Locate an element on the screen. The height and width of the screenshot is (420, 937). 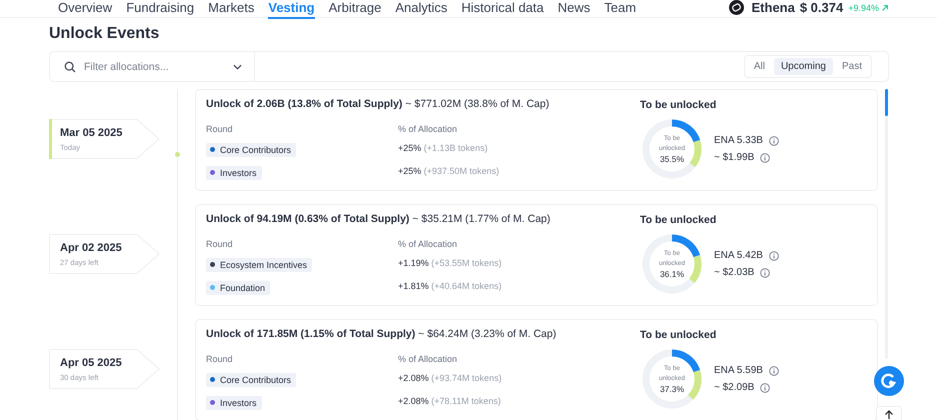
search-icon is located at coordinates (70, 66).